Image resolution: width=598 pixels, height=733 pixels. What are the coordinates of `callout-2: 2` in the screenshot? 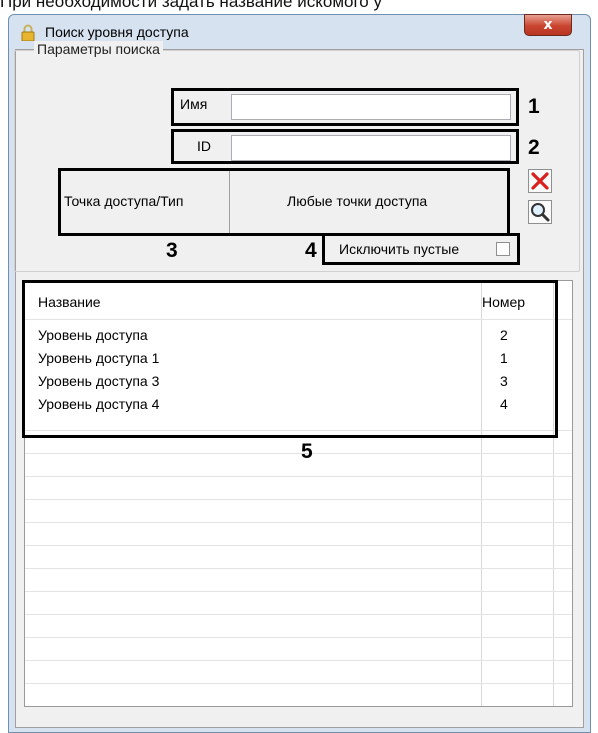 It's located at (534, 147).